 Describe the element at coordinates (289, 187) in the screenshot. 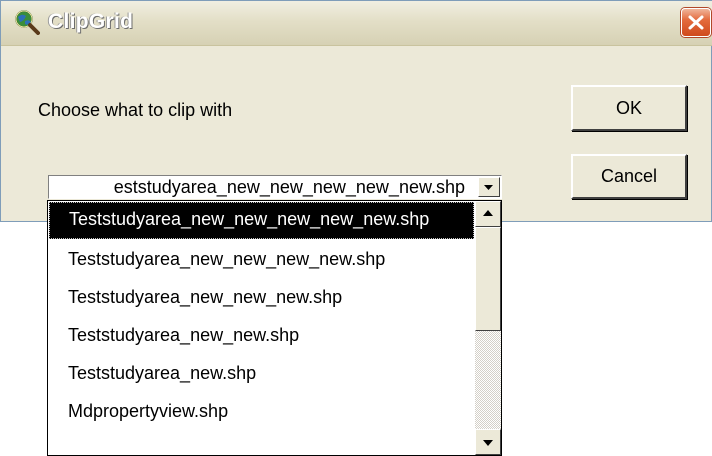

I see `combobox-value: eststudyarea_new_new_new_new_new.shp` at that location.